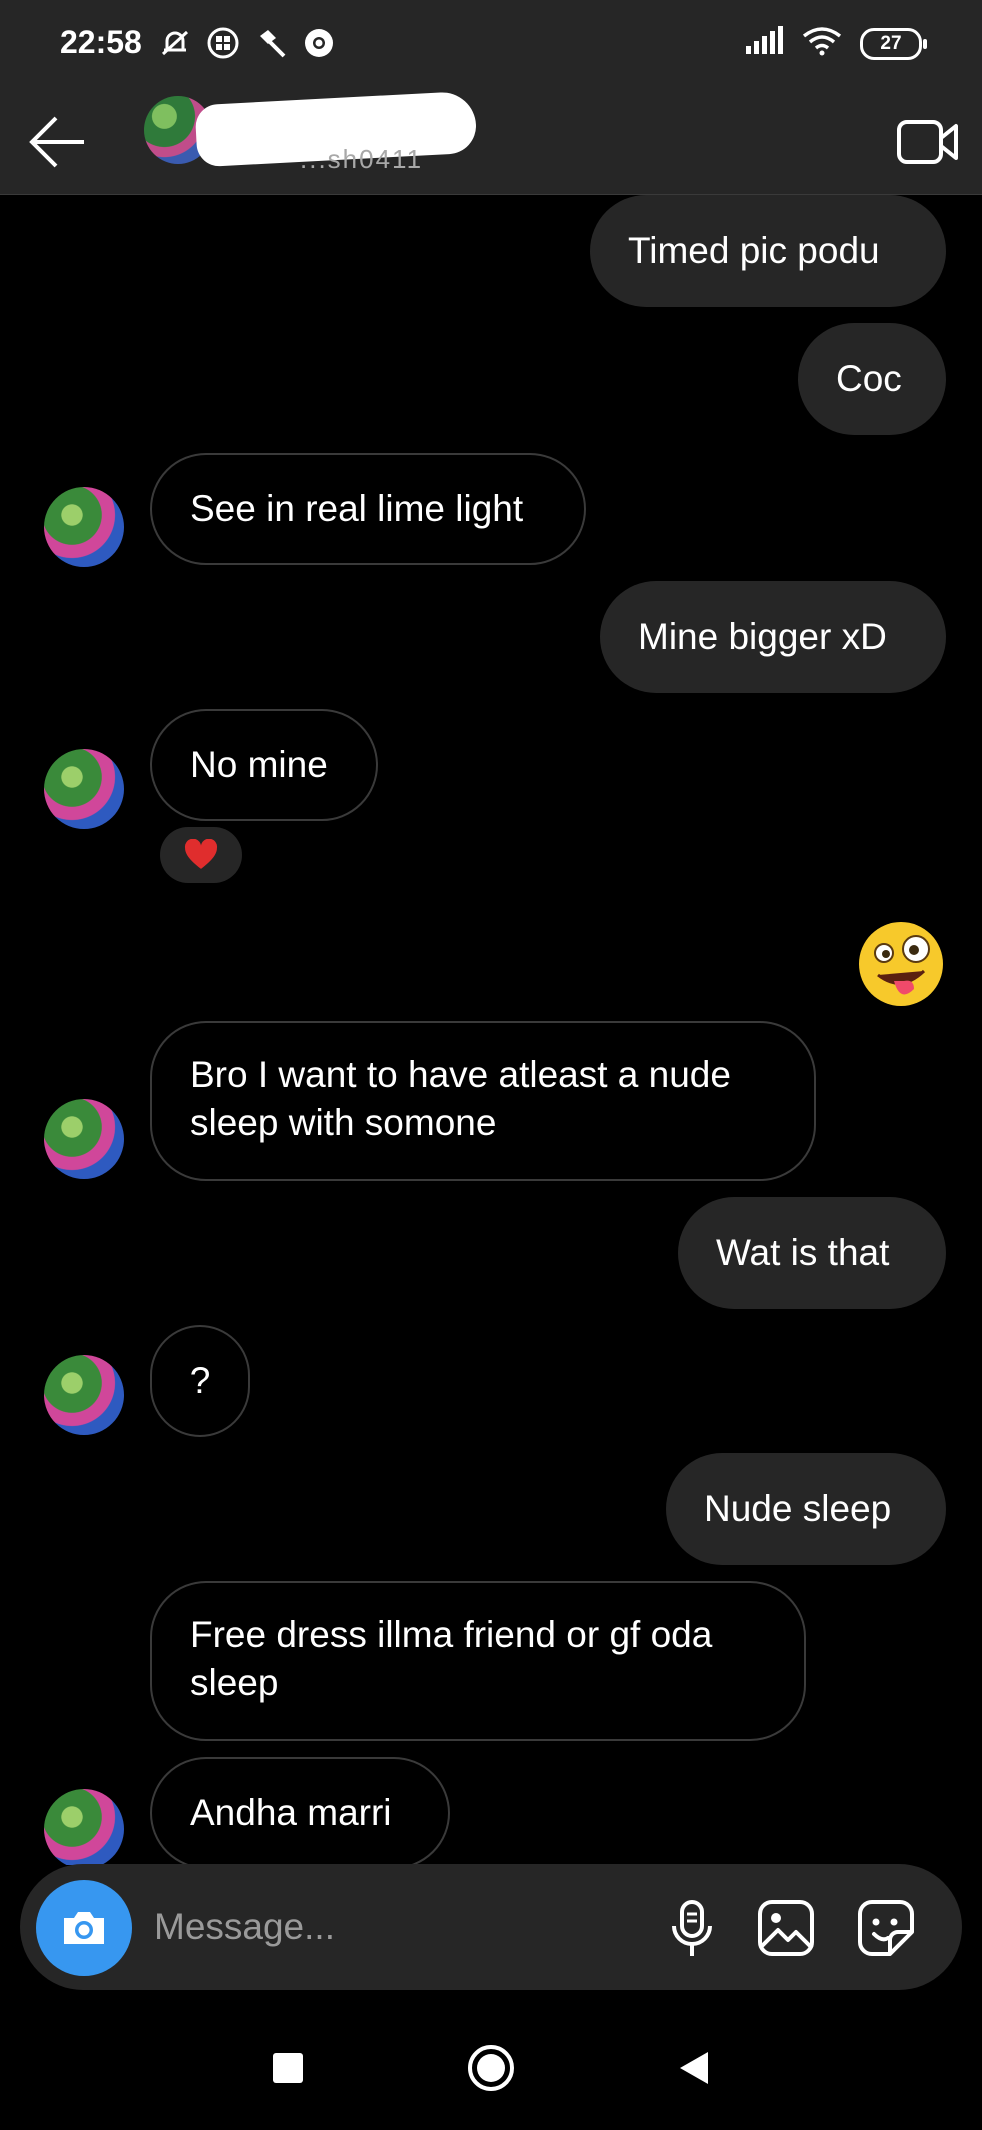  I want to click on arrow-left-icon, so click(56, 142).